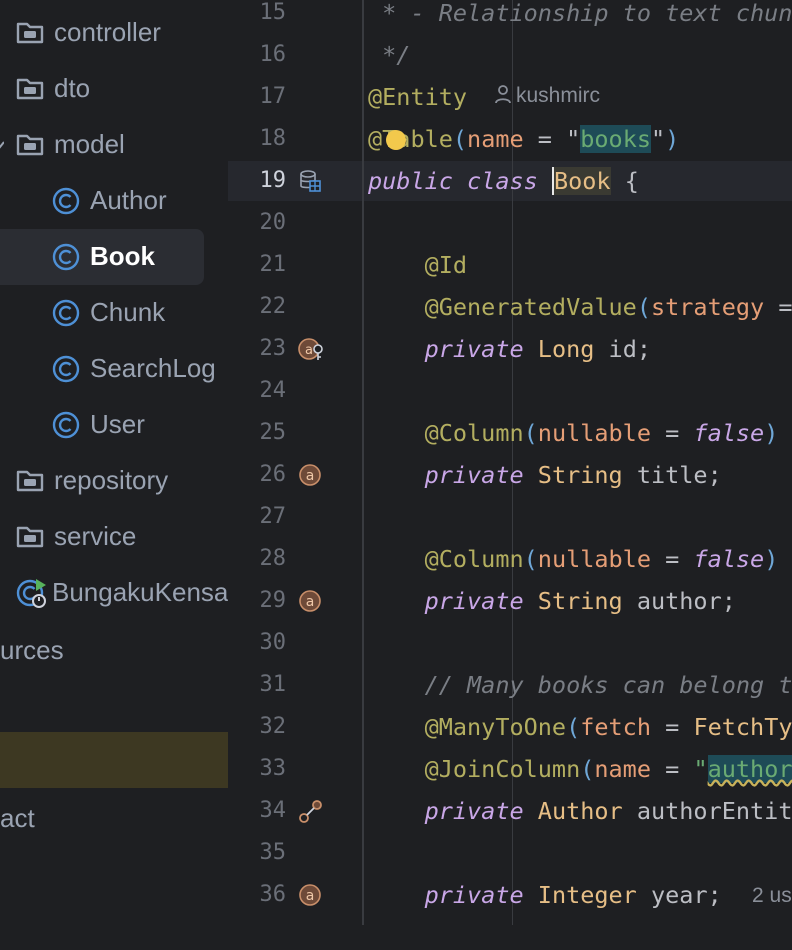  I want to click on code-line: 20, so click(510, 224).